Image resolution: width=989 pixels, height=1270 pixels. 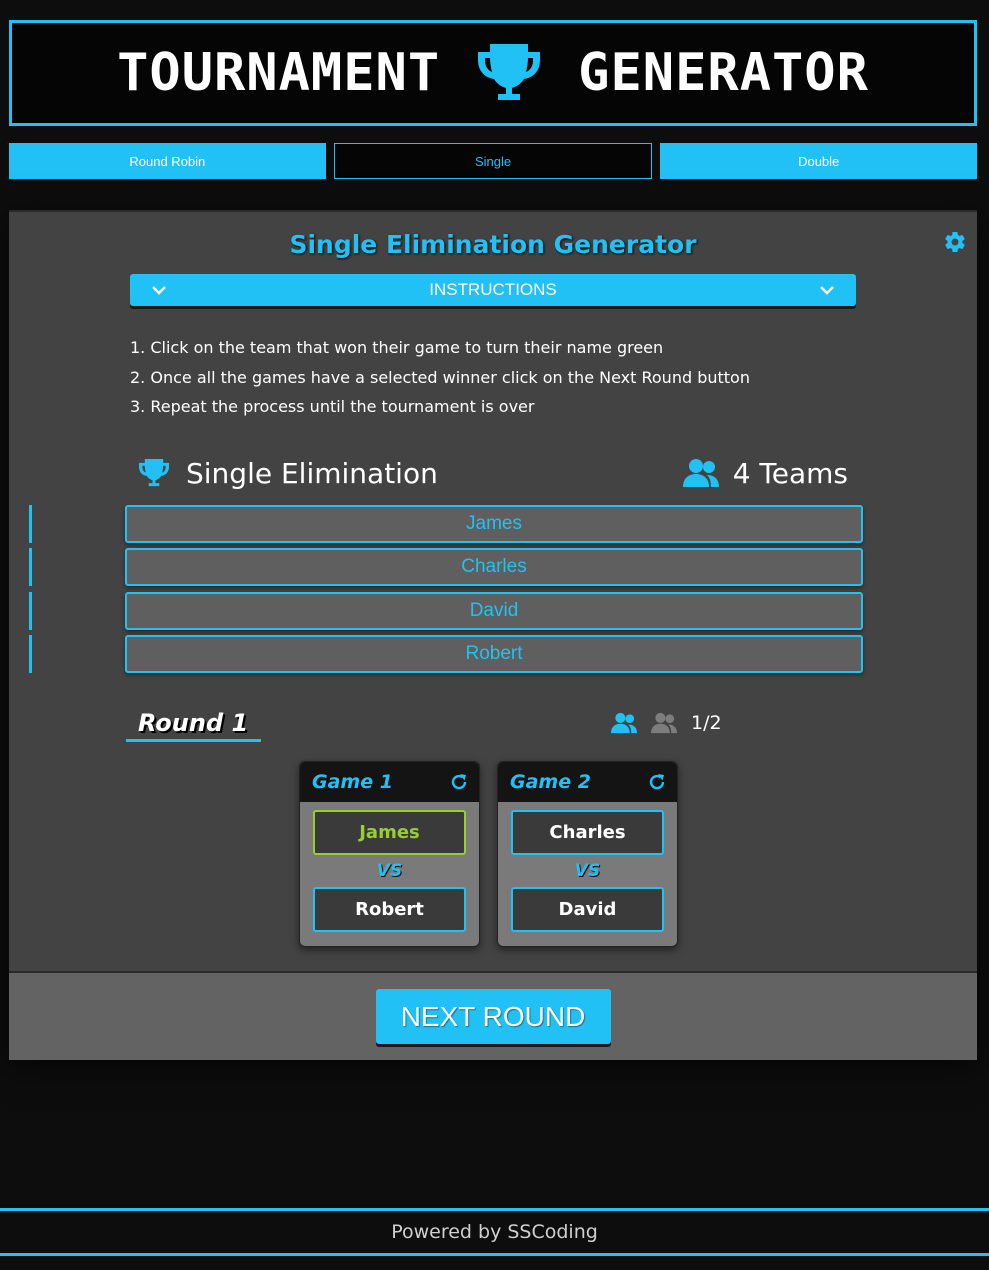 I want to click on round-progress: 1/2, so click(x=666, y=723).